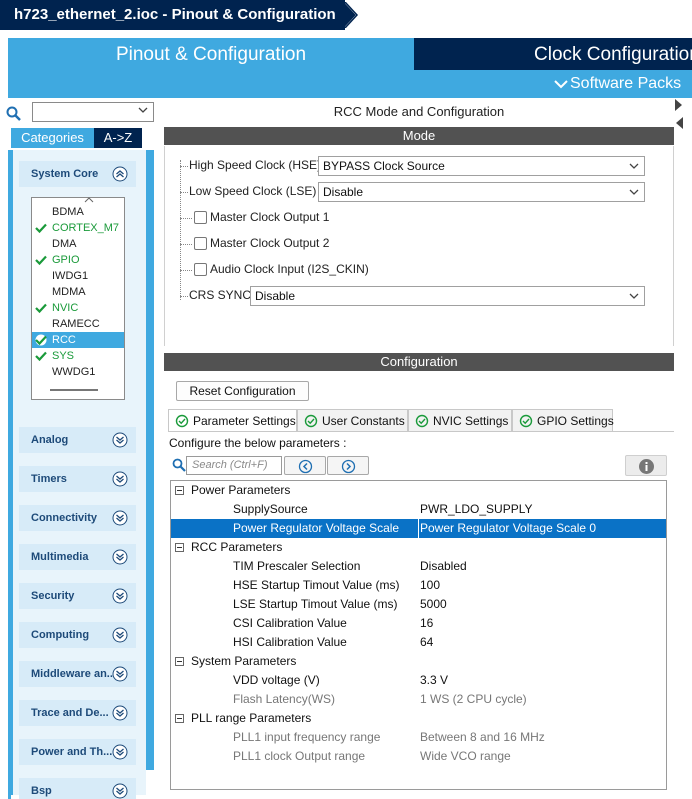 This screenshot has width=692, height=799. What do you see at coordinates (679, 105) in the screenshot?
I see `collapse-arrow-icon` at bounding box center [679, 105].